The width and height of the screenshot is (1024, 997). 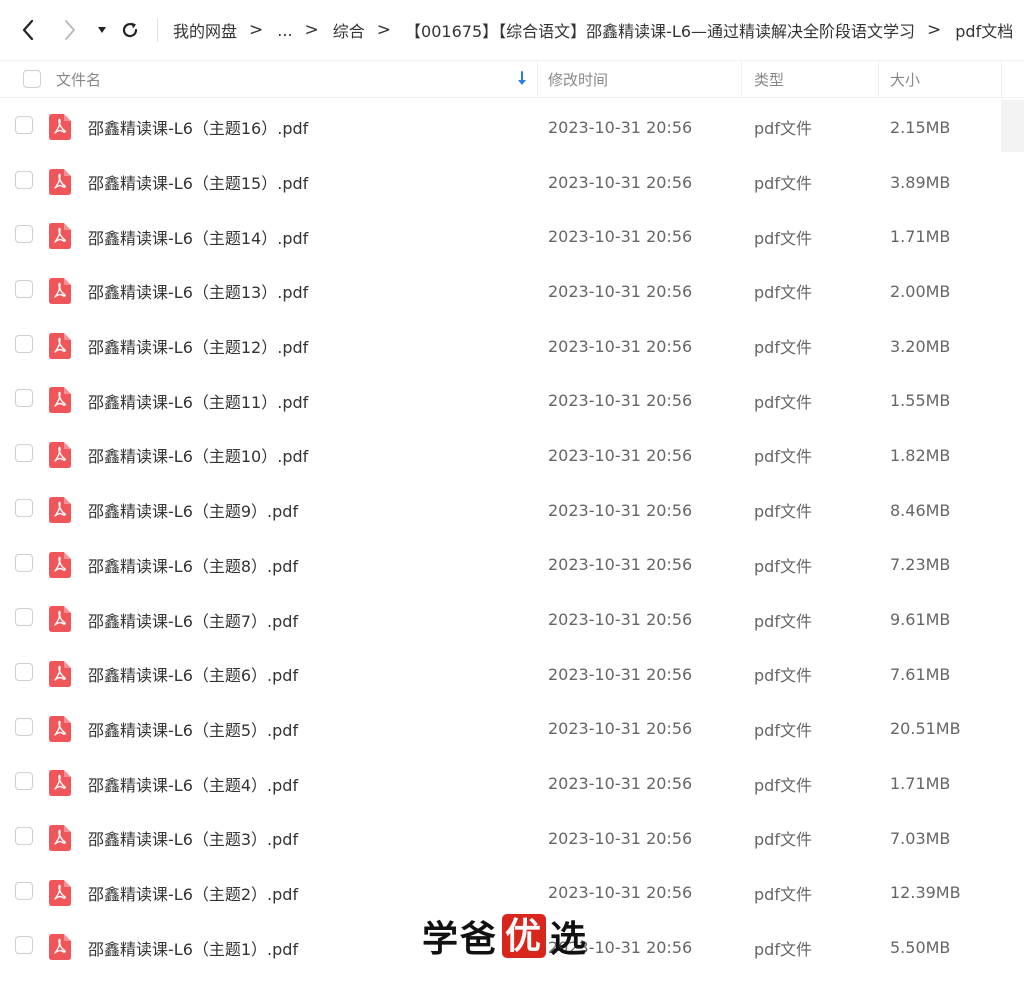 I want to click on chevron-right-icon, so click(x=70, y=30).